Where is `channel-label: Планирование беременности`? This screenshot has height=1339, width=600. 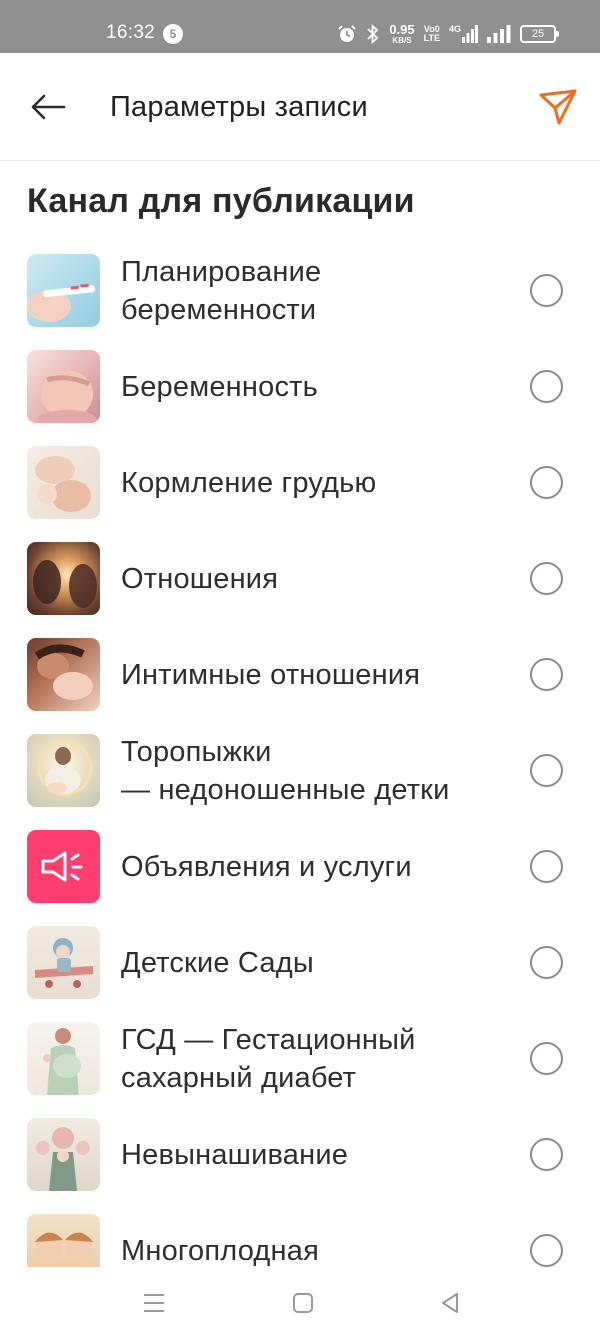 channel-label: Планирование беременности is located at coordinates (221, 291).